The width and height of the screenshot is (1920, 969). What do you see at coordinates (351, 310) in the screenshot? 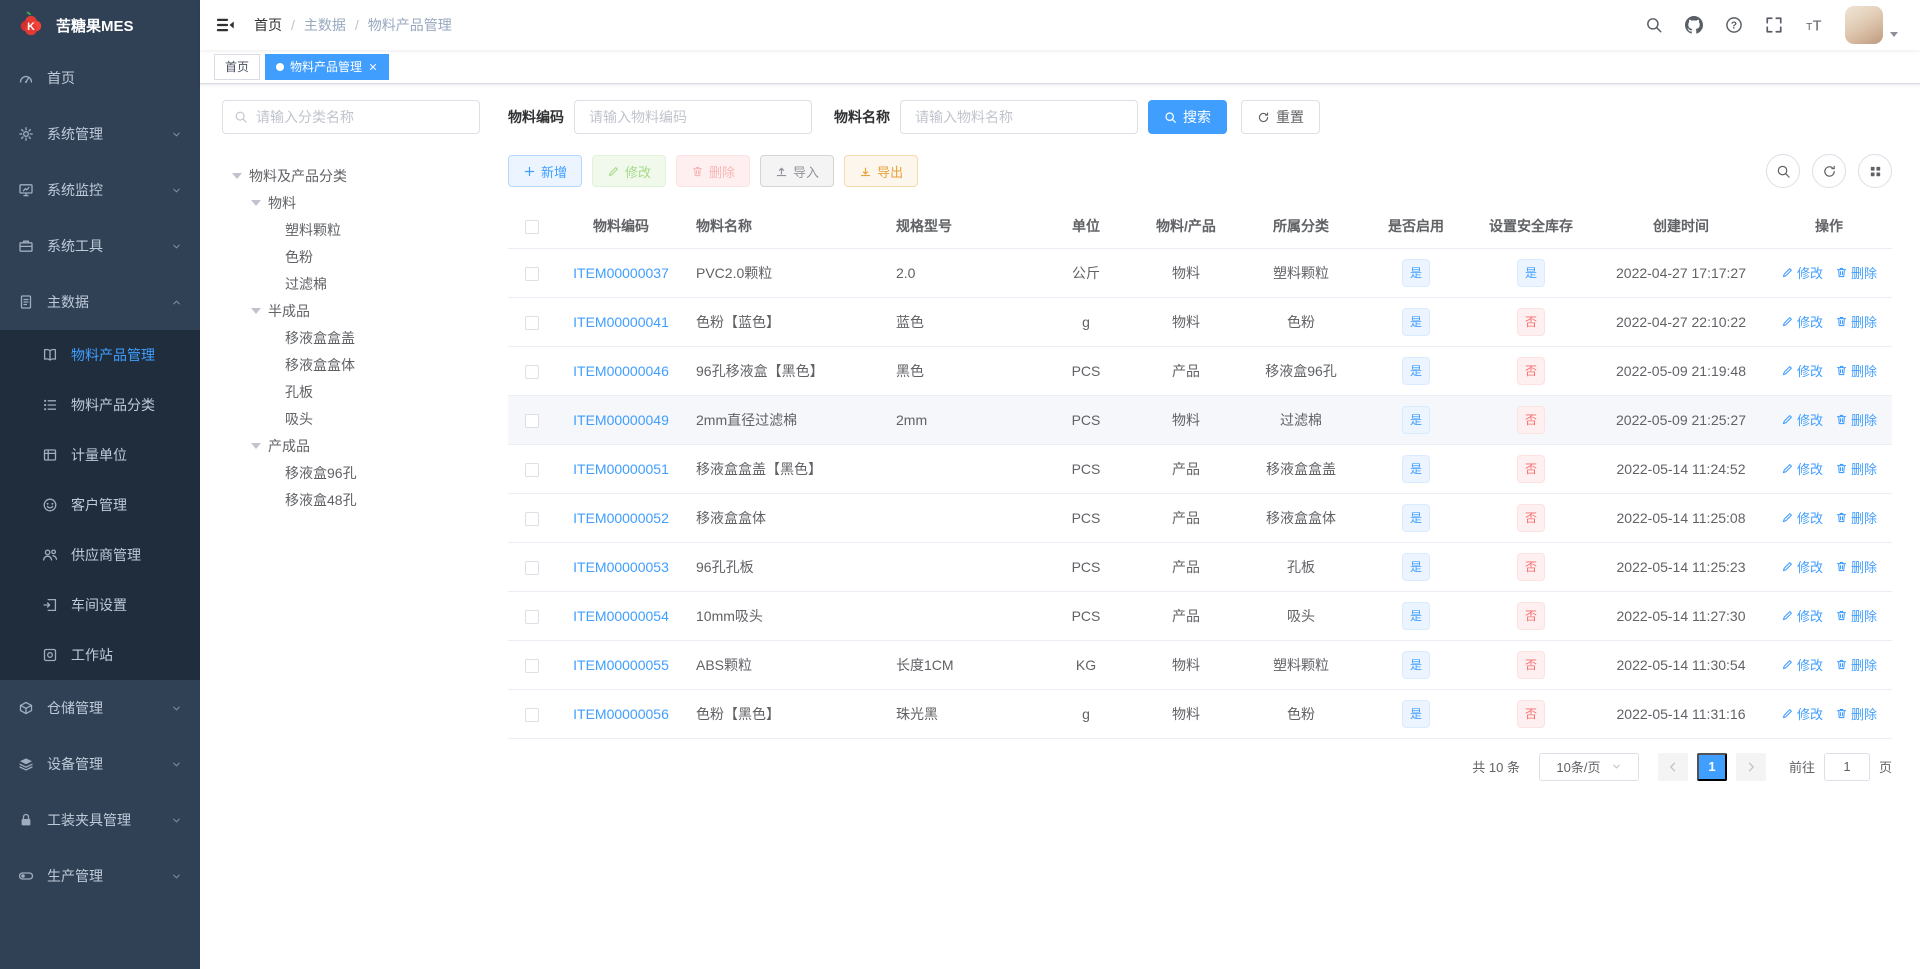
I see `tree-node: 半成品` at bounding box center [351, 310].